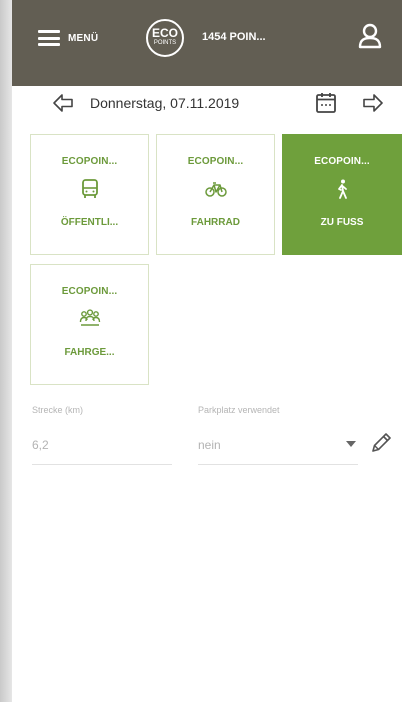  I want to click on parking-select: nein, so click(209, 445).